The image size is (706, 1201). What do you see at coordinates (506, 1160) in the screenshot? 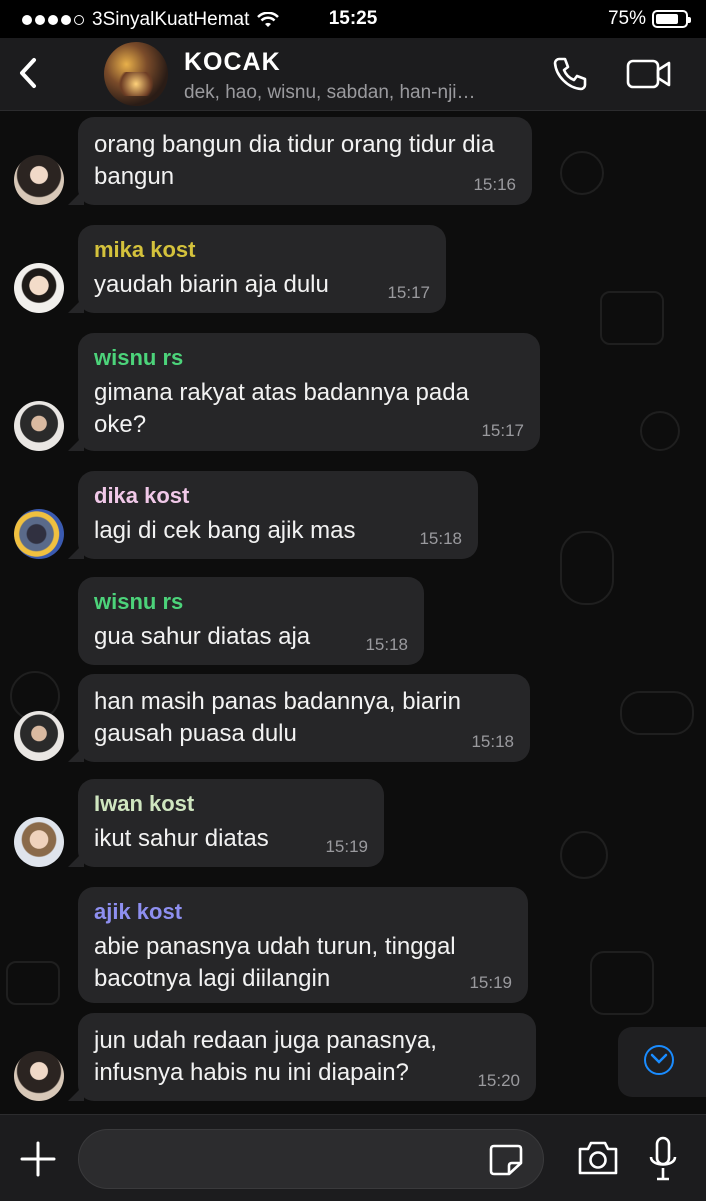
I see `sticker-icon` at bounding box center [506, 1160].